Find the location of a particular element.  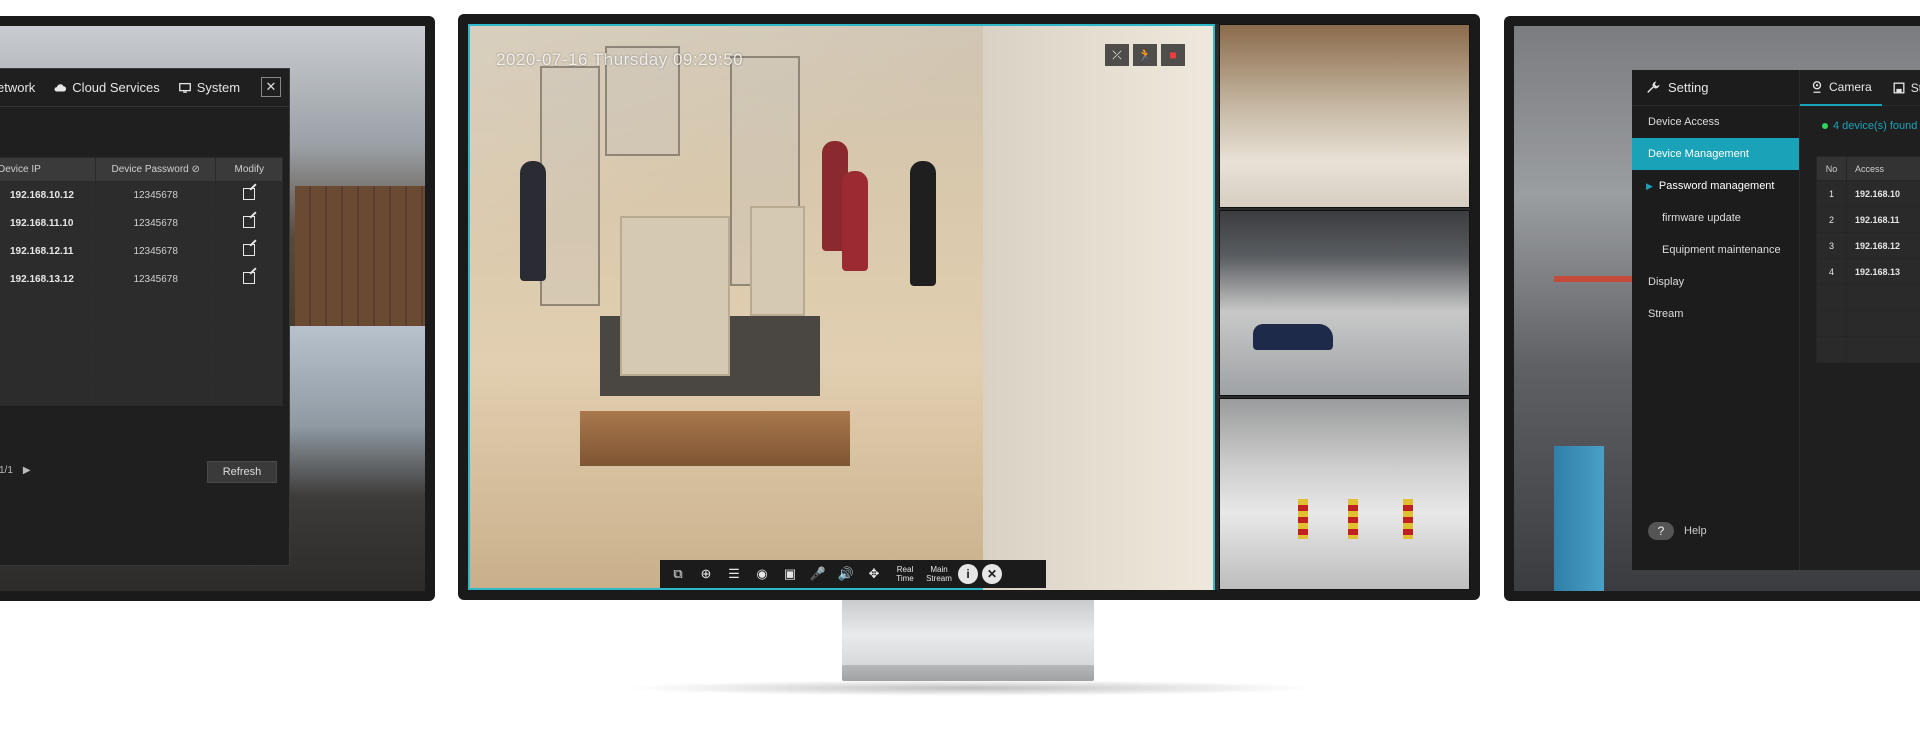

devices-found-status: 4 device(s) found is located at coordinates (1869, 126).